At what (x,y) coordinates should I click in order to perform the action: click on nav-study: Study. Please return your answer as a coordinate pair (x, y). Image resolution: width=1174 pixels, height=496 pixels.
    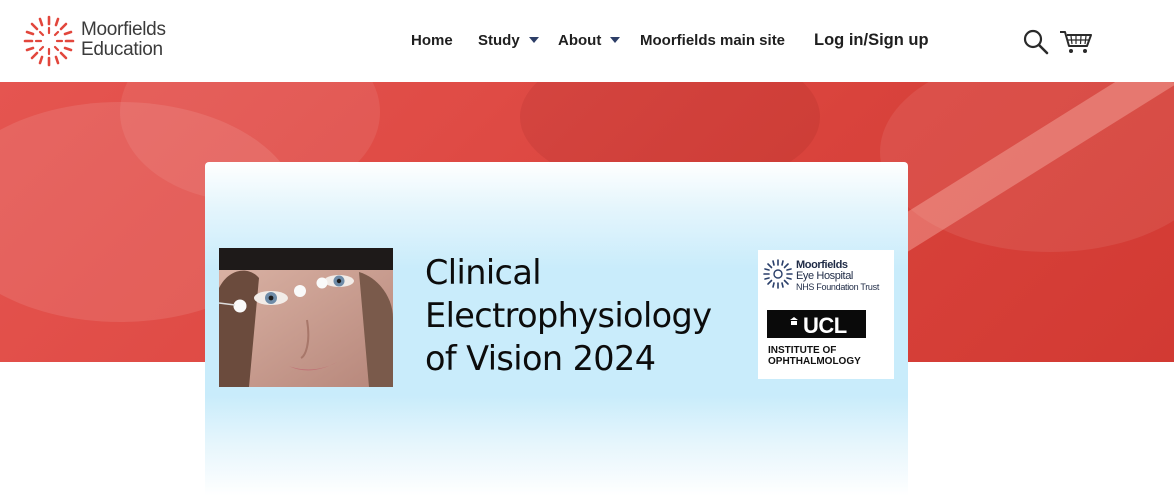
    Looking at the image, I should click on (508, 40).